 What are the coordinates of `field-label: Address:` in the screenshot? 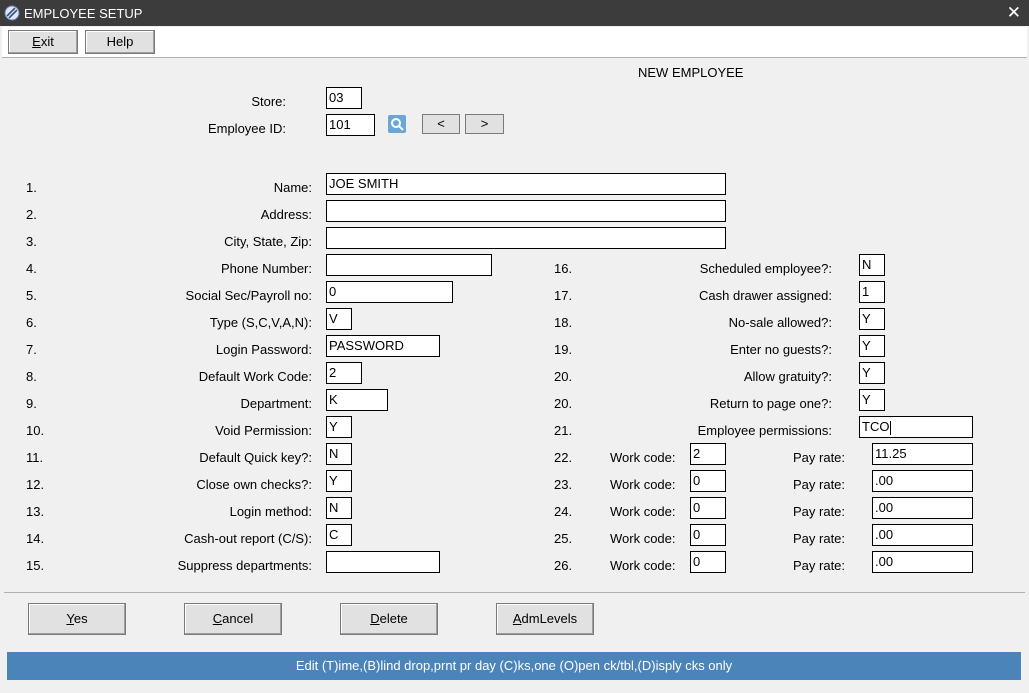 It's located at (286, 214).